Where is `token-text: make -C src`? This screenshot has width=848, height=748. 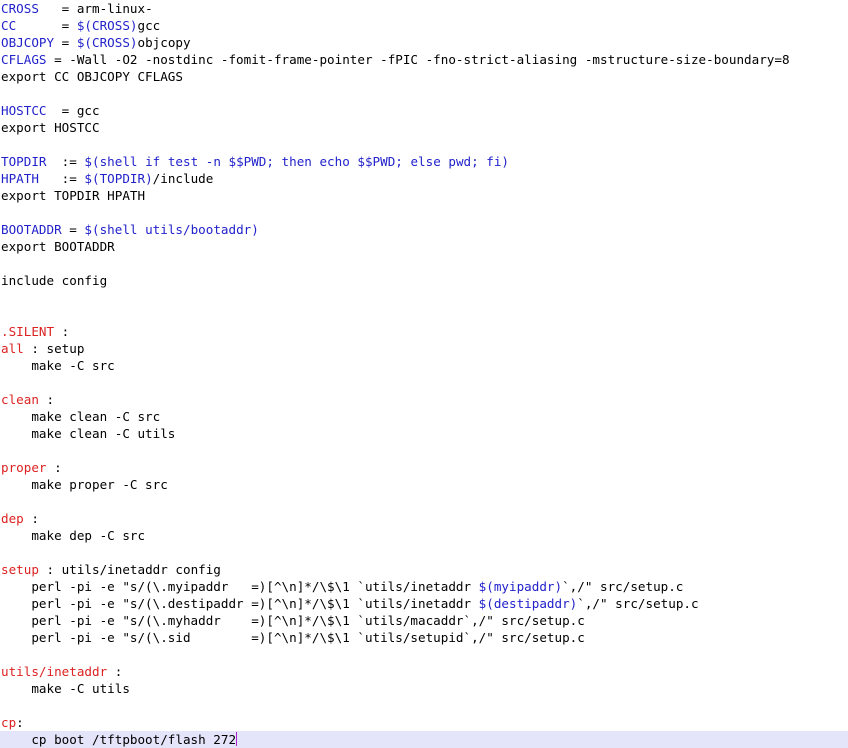 token-text: make -C src is located at coordinates (58, 365).